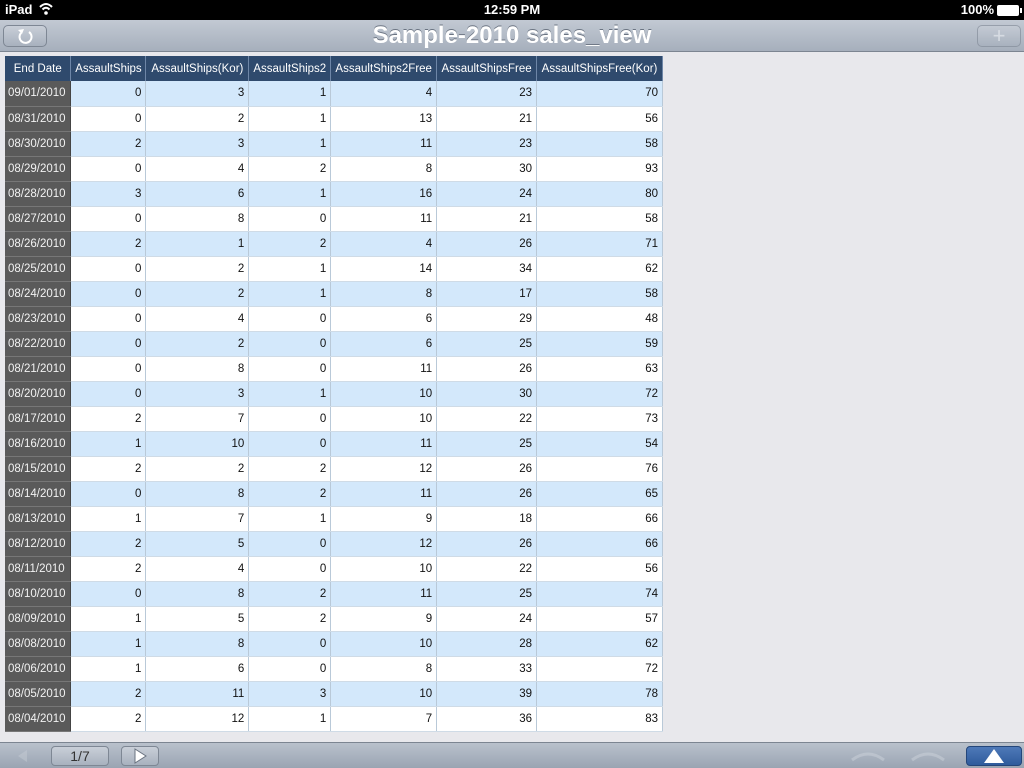 The image size is (1024, 768). I want to click on date-cell: 08/29/2010, so click(38, 169).